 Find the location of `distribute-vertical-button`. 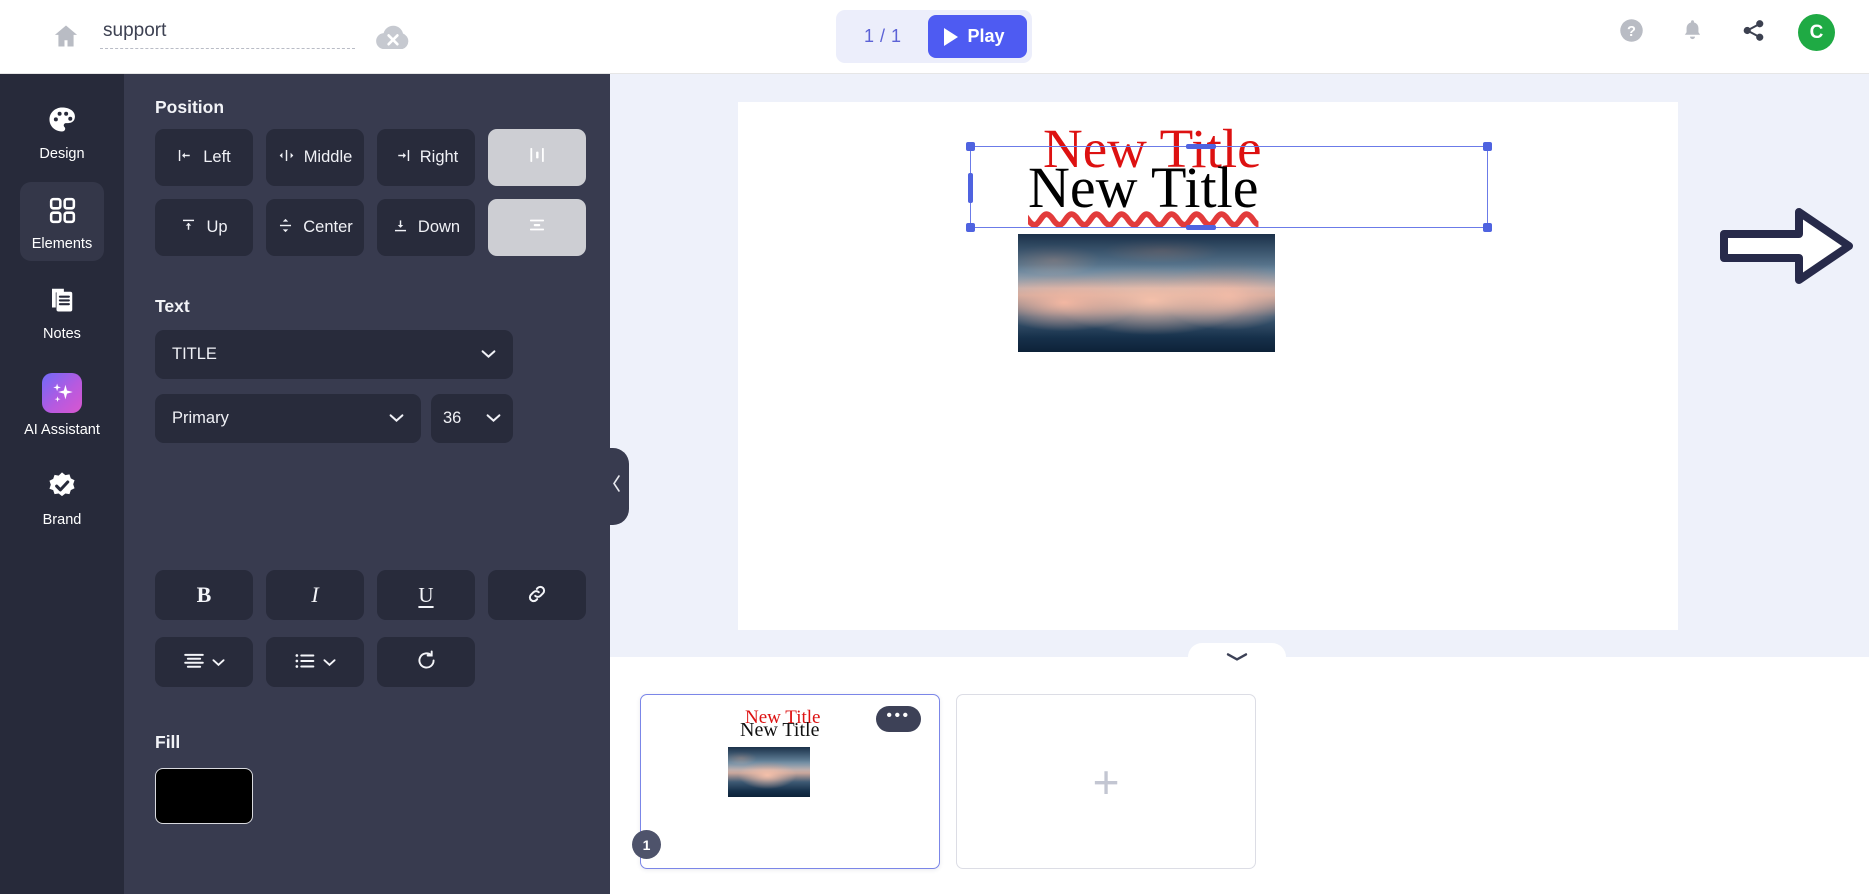

distribute-vertical-button is located at coordinates (537, 227).